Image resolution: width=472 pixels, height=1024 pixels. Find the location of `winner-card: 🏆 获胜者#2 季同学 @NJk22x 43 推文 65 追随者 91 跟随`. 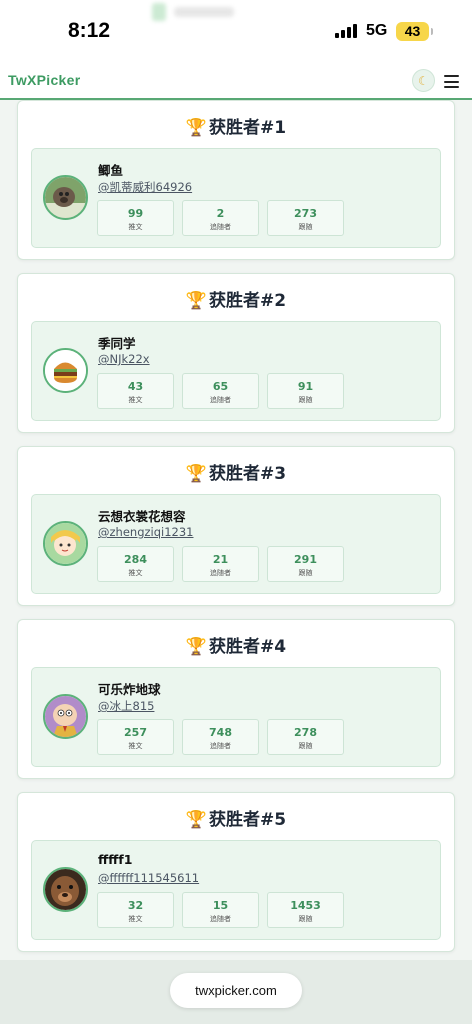

winner-card: 🏆 获胜者#2 季同学 @NJk22x 43 推文 65 追随者 91 跟随 is located at coordinates (236, 353).